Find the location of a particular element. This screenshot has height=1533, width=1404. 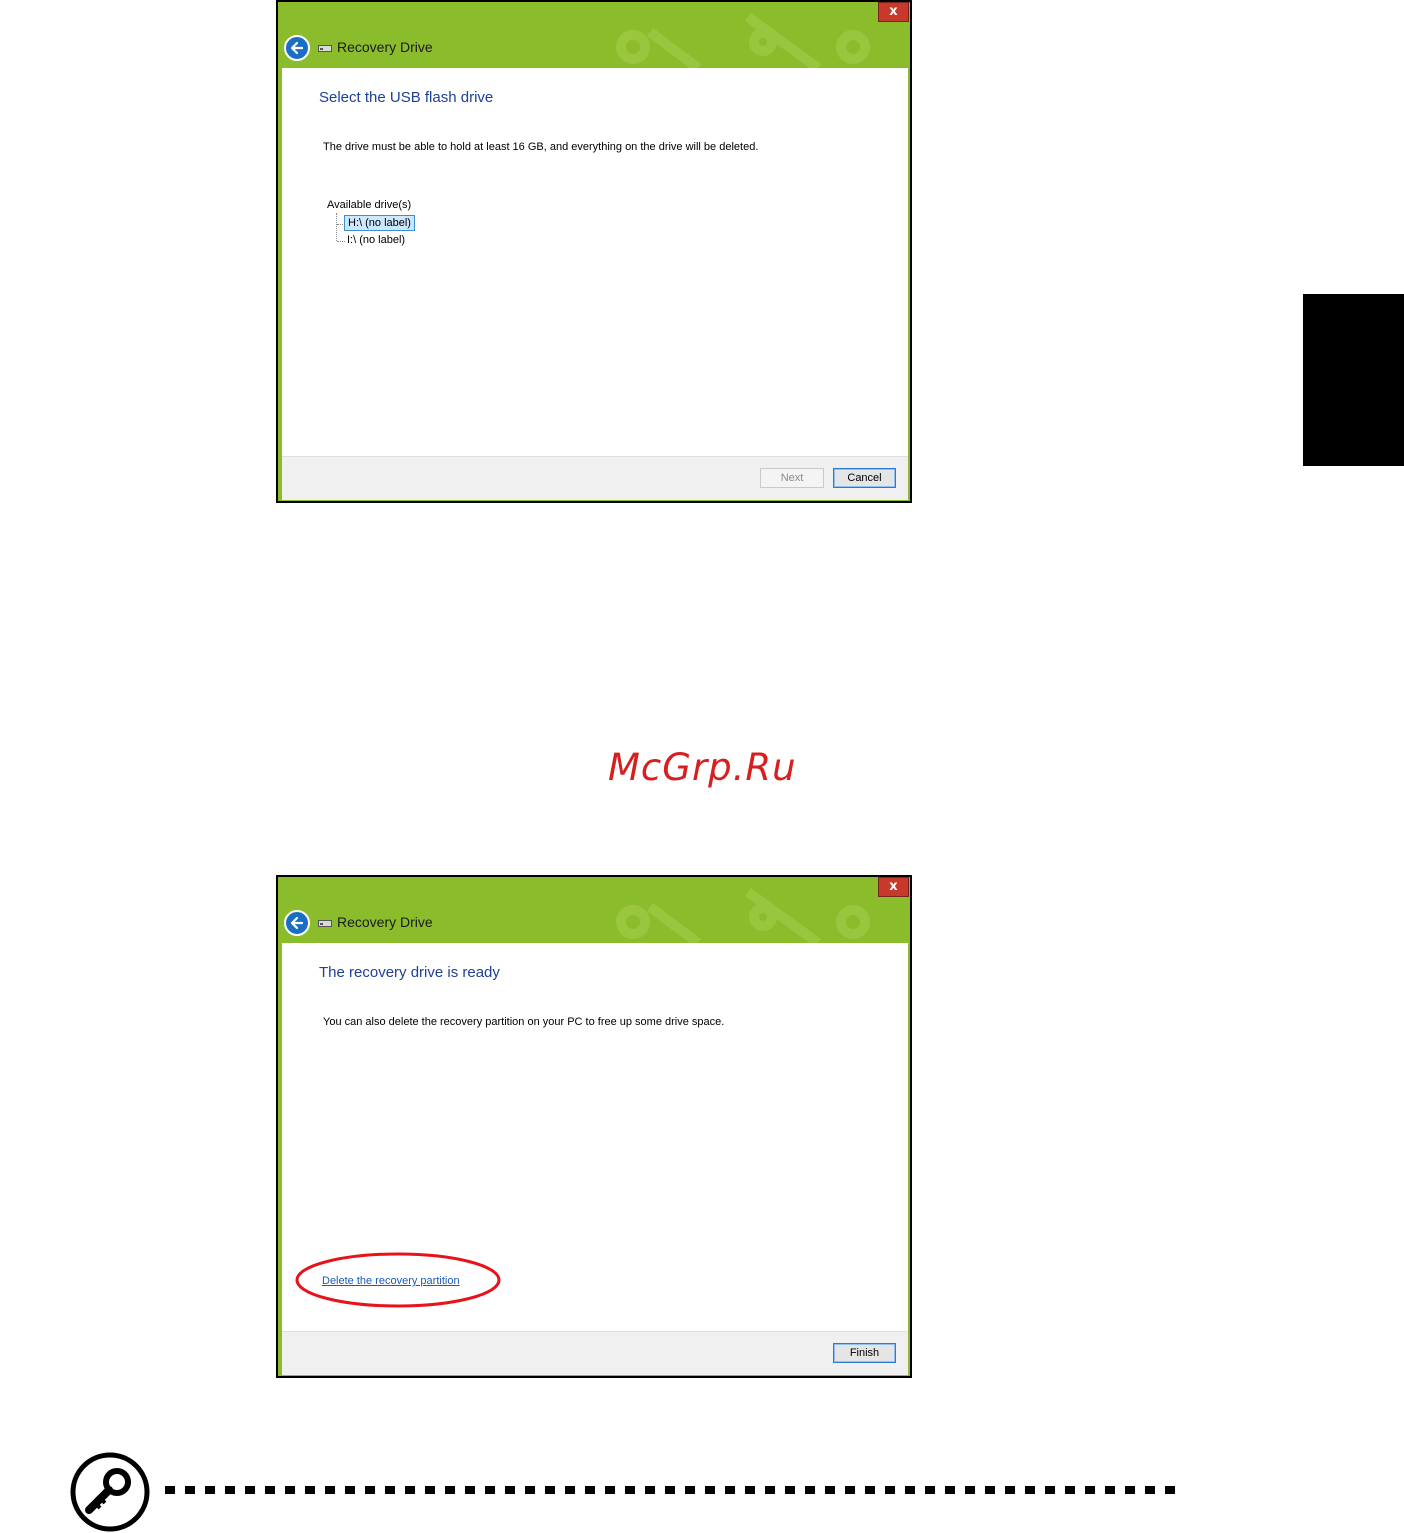

highlight-ellipse is located at coordinates (398, 1280).